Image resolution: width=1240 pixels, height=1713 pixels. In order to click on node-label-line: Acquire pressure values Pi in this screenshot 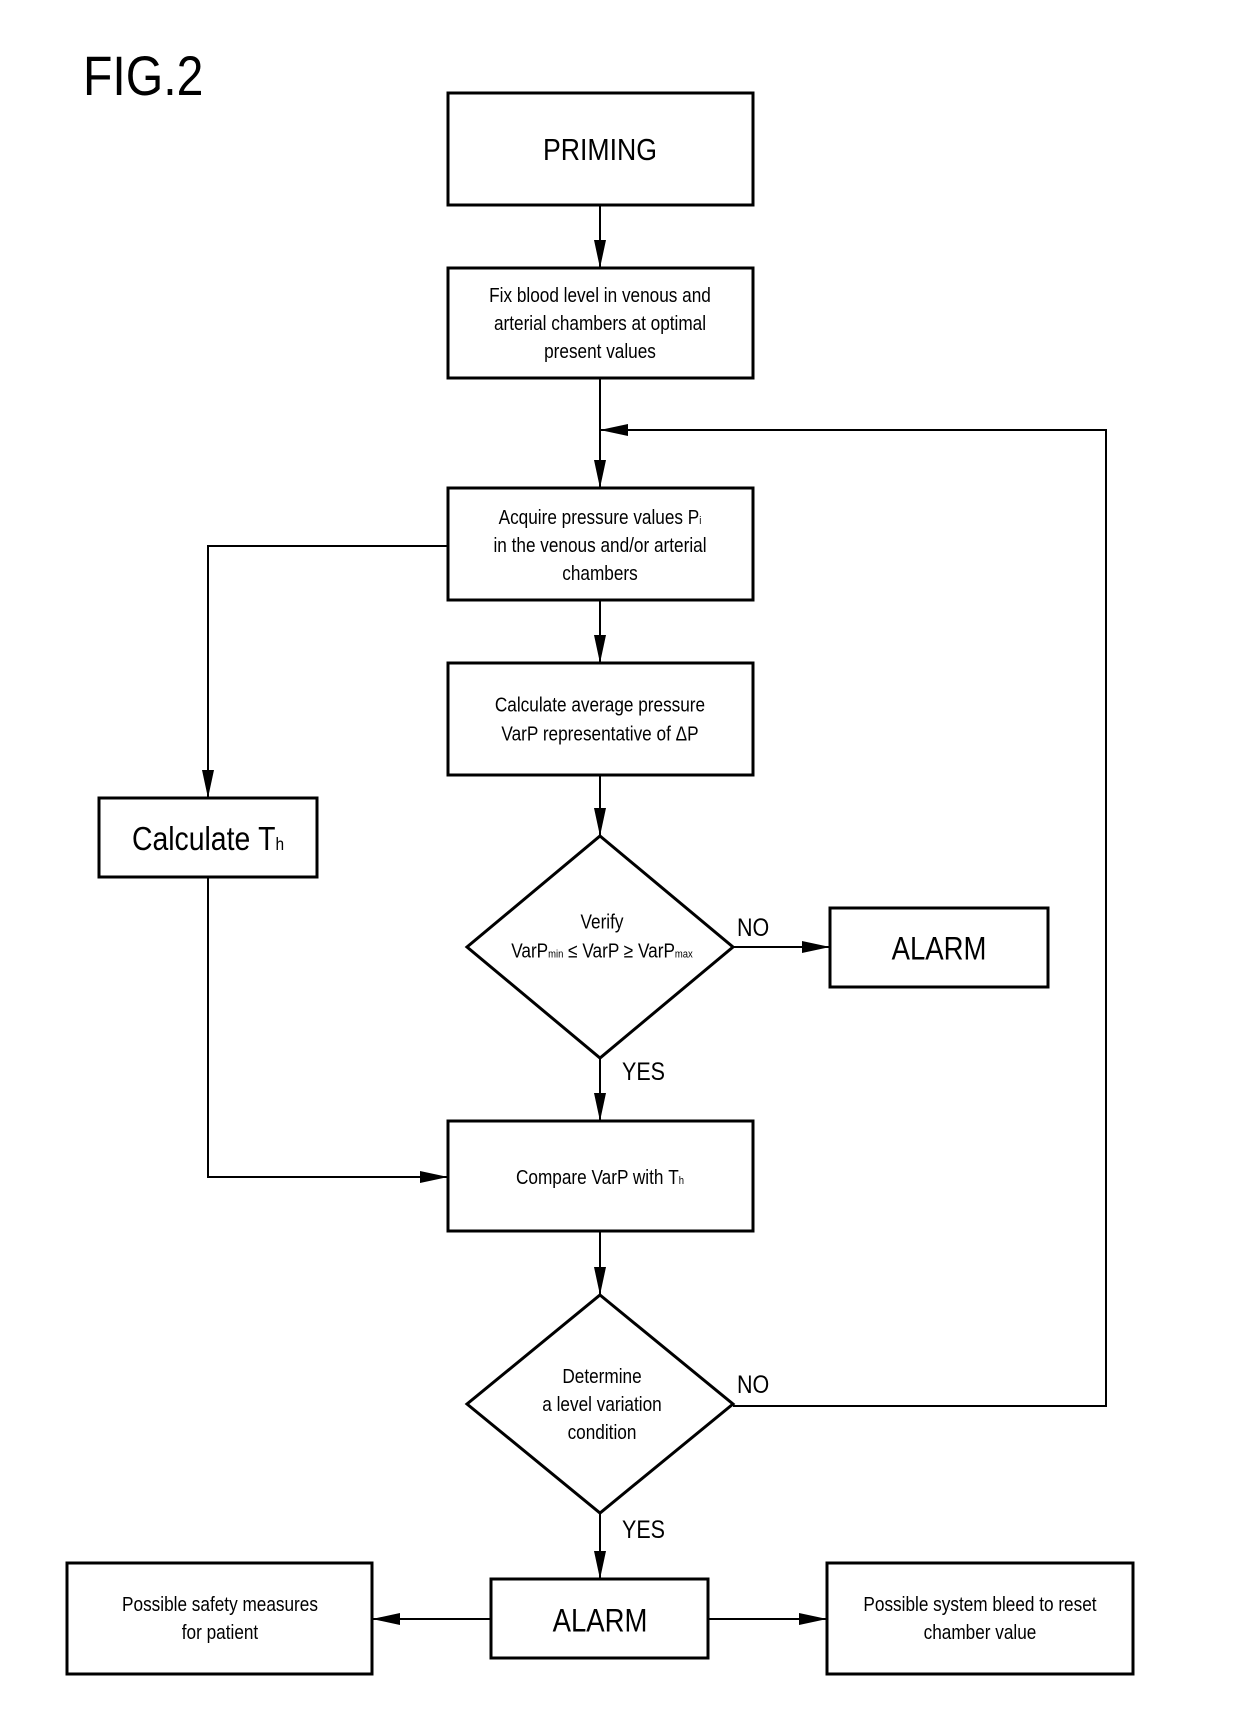, I will do `click(600, 517)`.